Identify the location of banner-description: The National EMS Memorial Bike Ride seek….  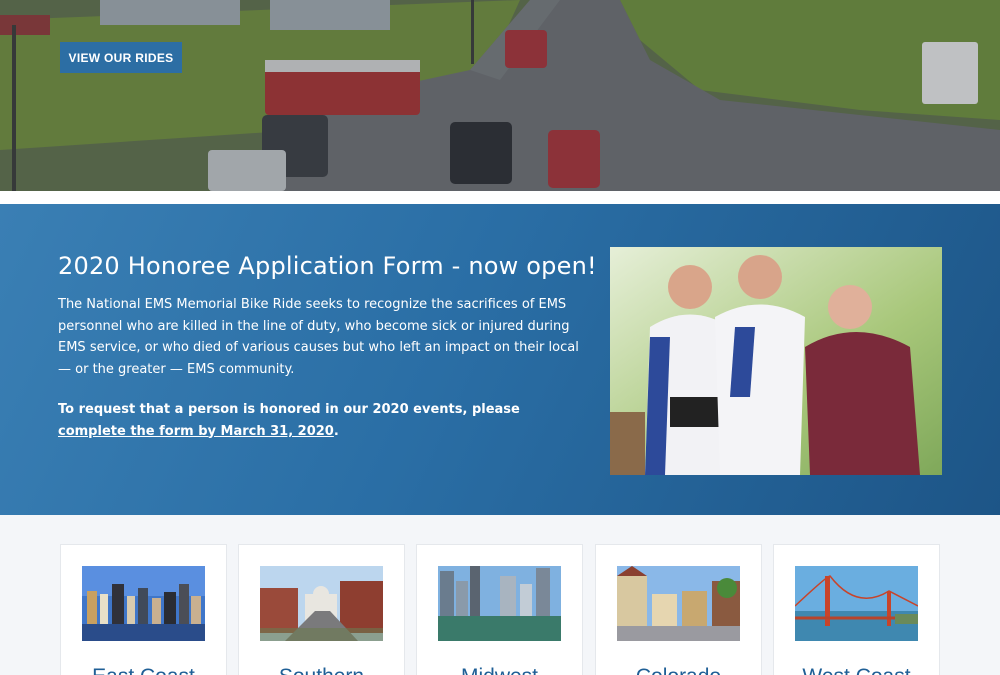
(318, 337).